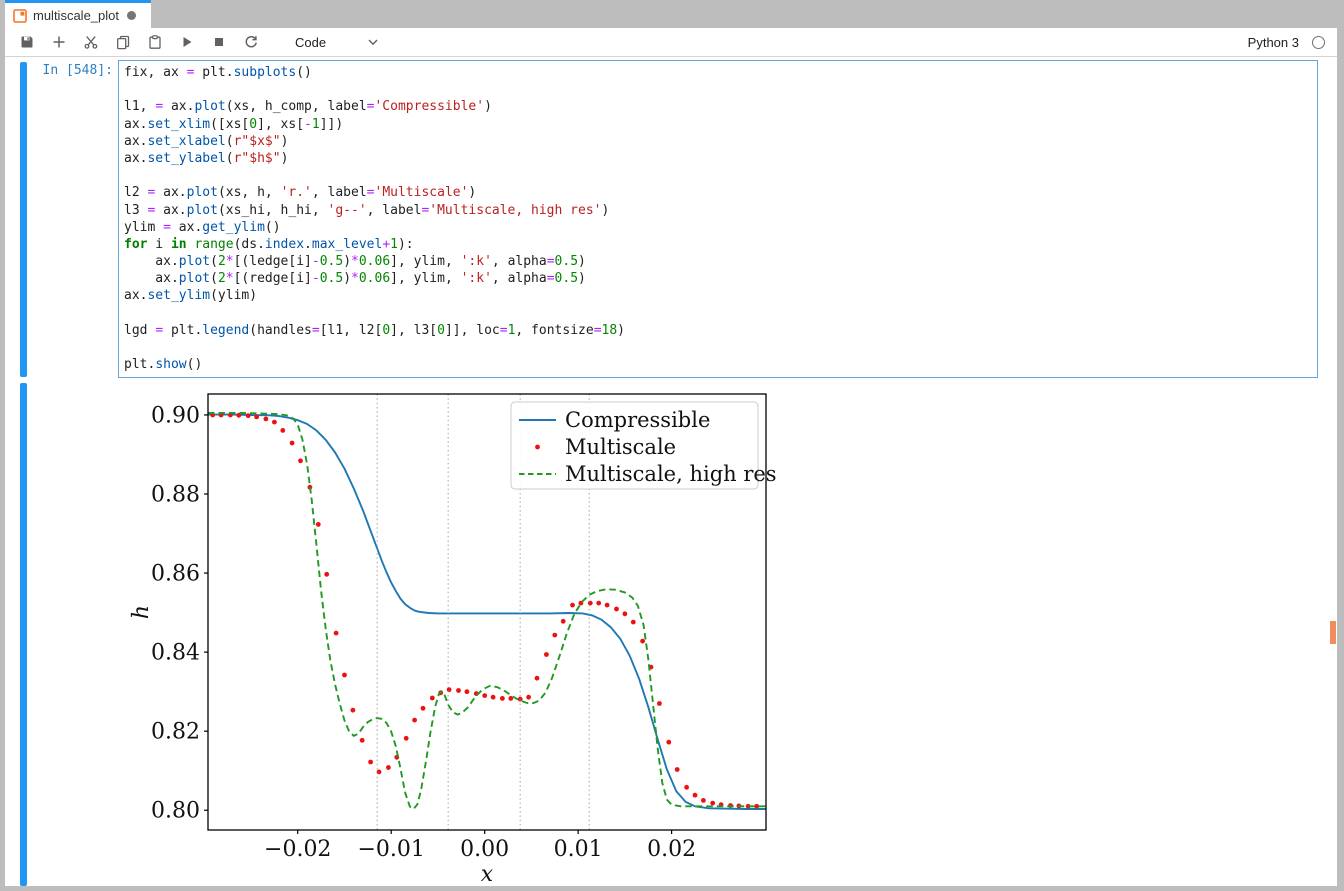 The height and width of the screenshot is (891, 1344). What do you see at coordinates (175, 732) in the screenshot?
I see `y-tick-label: 0.82` at bounding box center [175, 732].